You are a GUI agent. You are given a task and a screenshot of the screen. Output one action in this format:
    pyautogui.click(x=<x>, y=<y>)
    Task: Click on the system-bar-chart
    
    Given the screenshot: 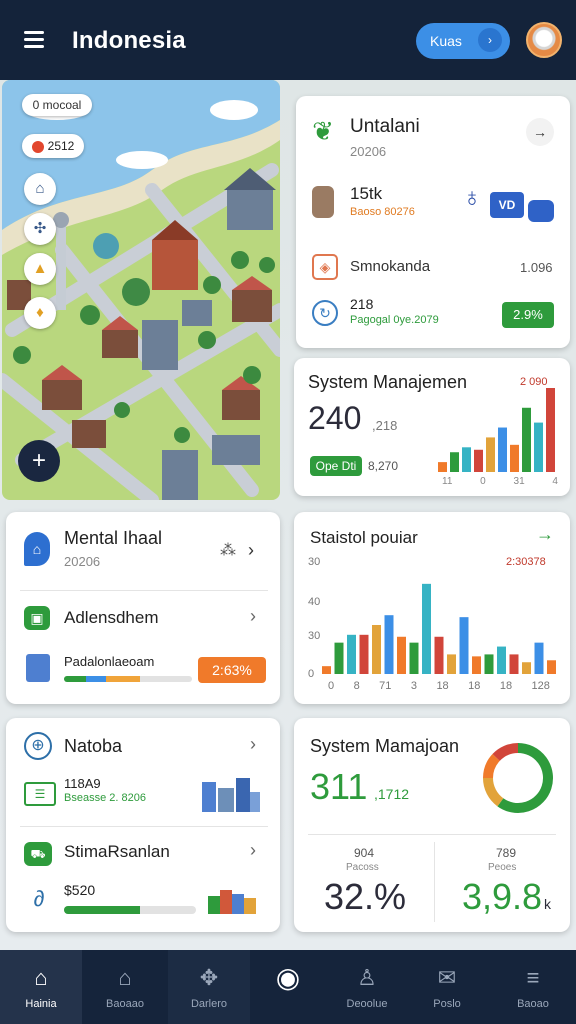 What is the action you would take?
    pyautogui.click(x=496, y=430)
    